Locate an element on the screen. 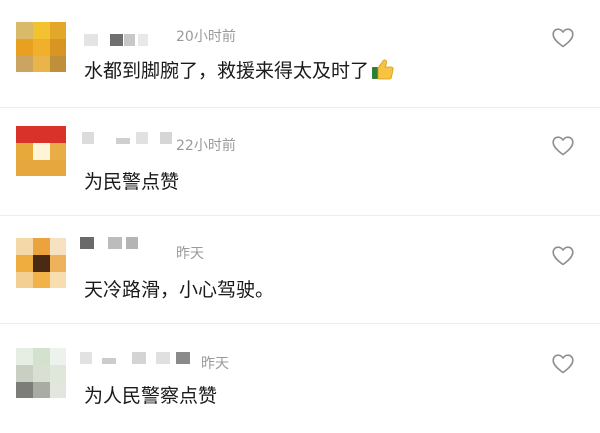 This screenshot has width=600, height=433. comment-time: 20小时前 is located at coordinates (206, 37).